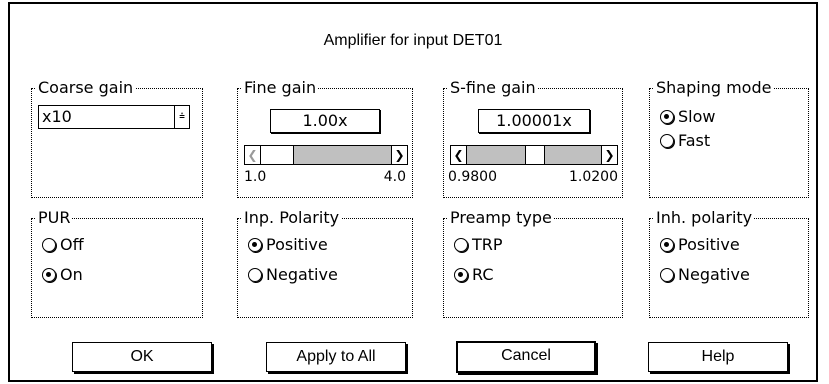  What do you see at coordinates (142, 357) in the screenshot?
I see `ok-button: OK` at bounding box center [142, 357].